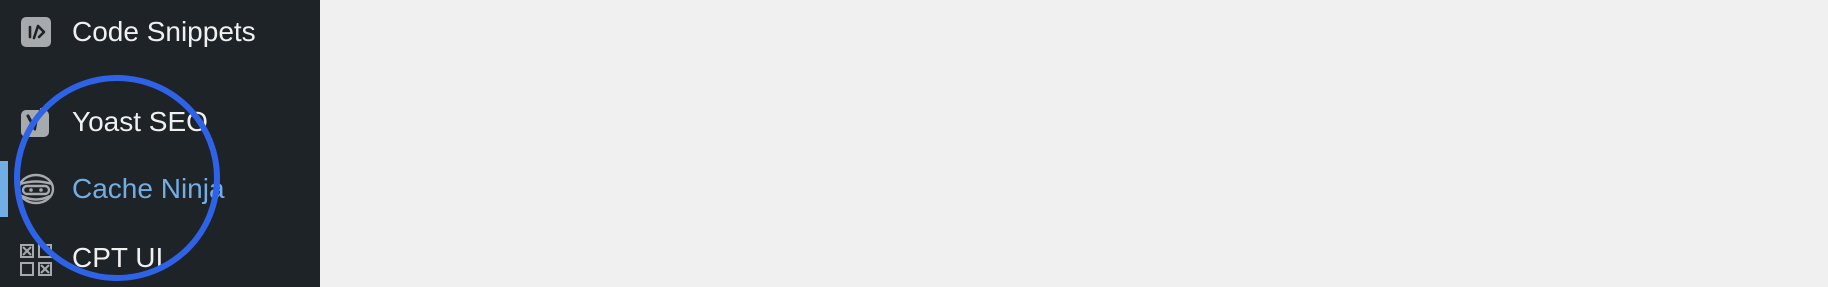  Describe the element at coordinates (118, 257) in the screenshot. I see `sidebar-item-label: CPT UI` at that location.